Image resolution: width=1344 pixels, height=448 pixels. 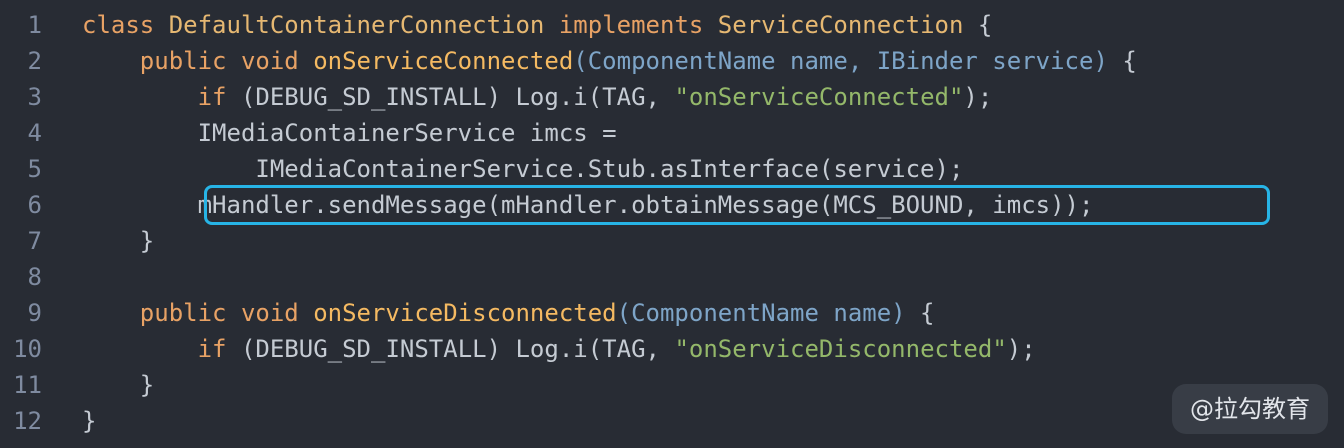 What do you see at coordinates (631, 25) in the screenshot?
I see `code-token: implements` at bounding box center [631, 25].